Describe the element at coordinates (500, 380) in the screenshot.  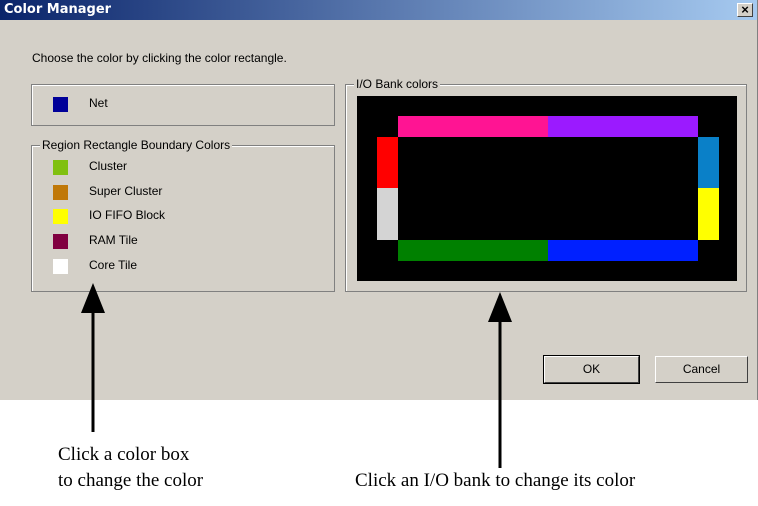
I see `right-arrow` at that location.